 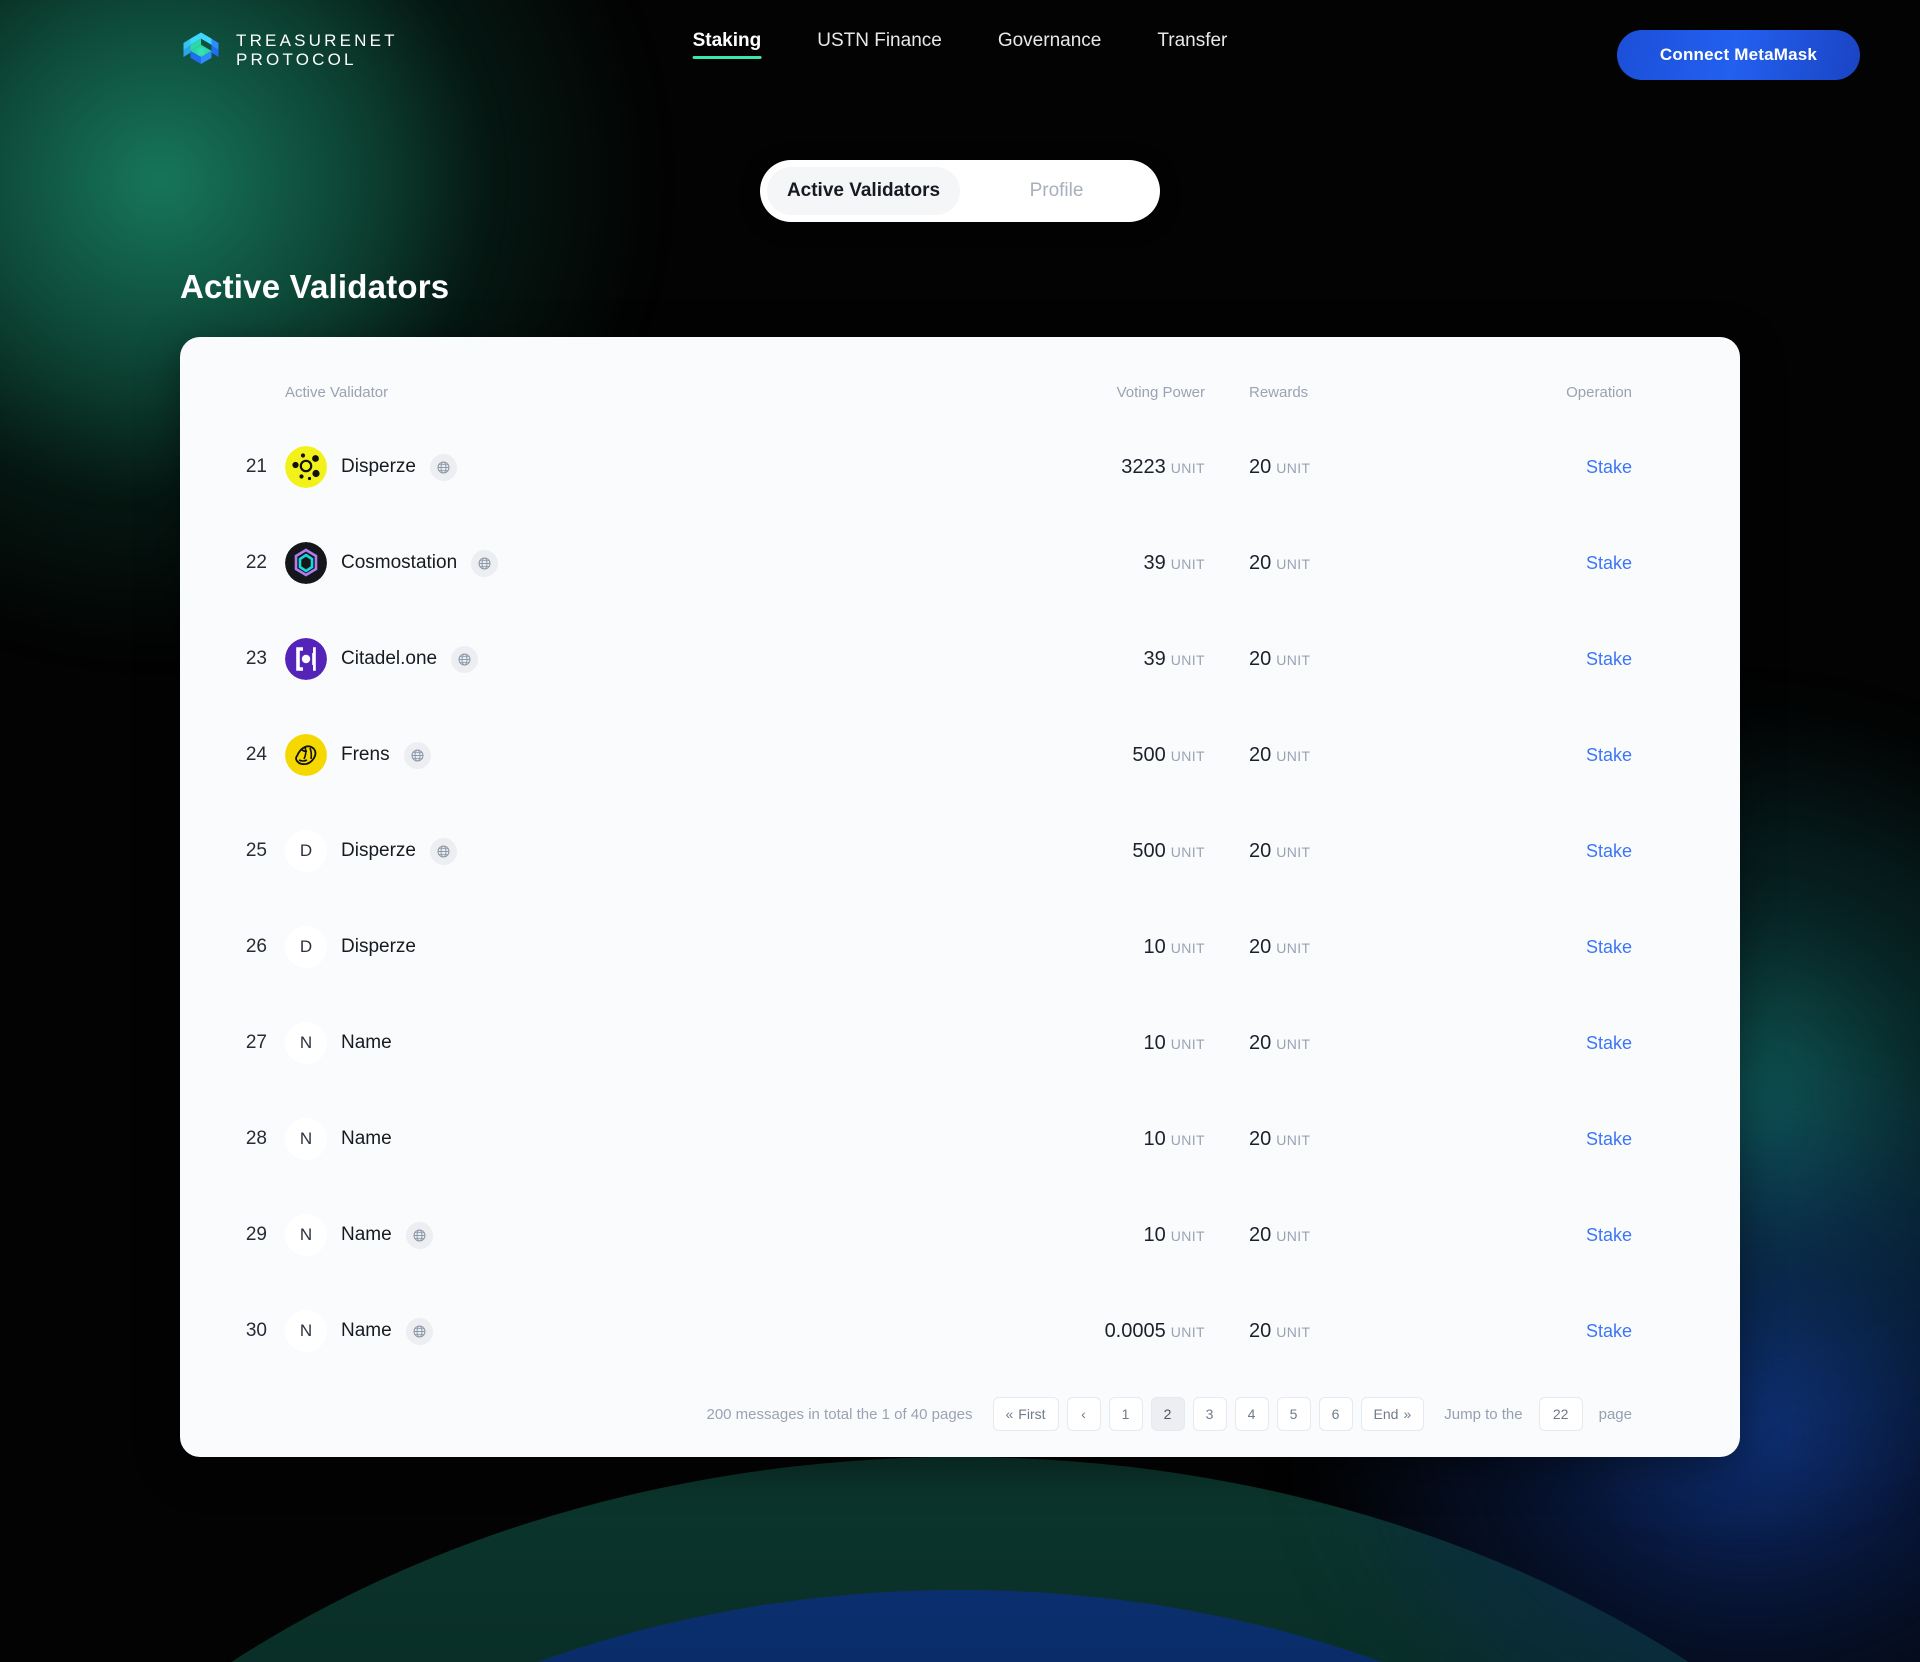 I want to click on nav-item-governance: Governance, so click(x=1050, y=44).